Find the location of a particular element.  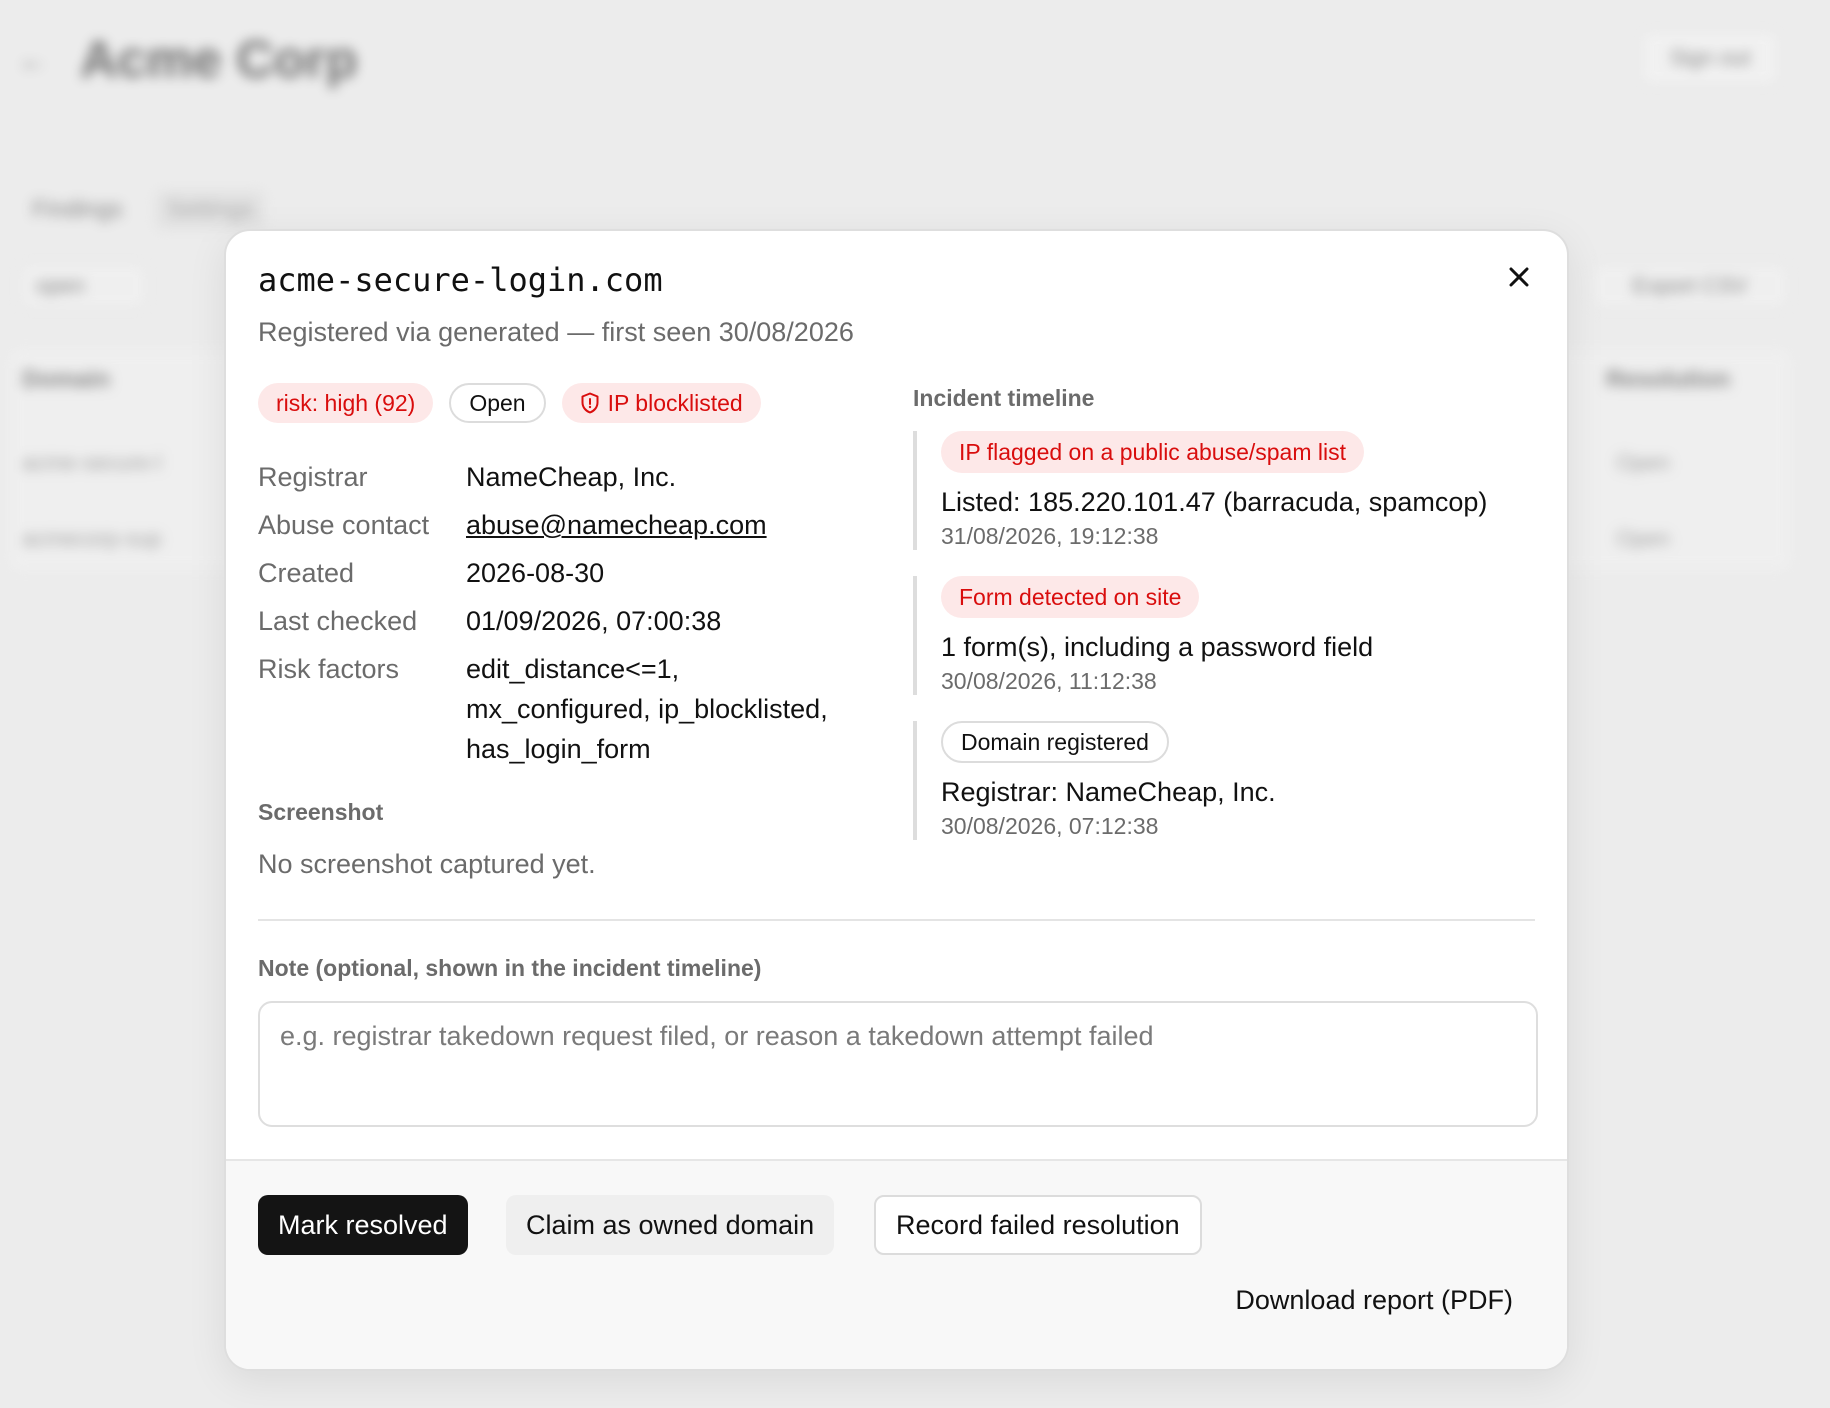

download-report-link: Download report (PDF) is located at coordinates (1374, 1300).